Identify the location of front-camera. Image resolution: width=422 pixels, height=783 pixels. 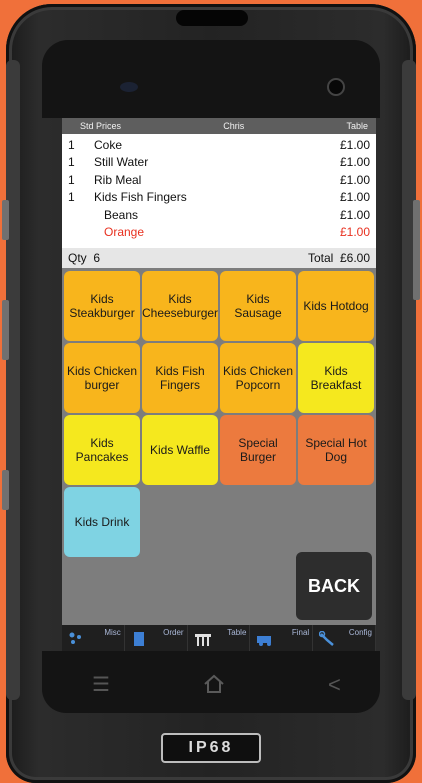
(336, 87).